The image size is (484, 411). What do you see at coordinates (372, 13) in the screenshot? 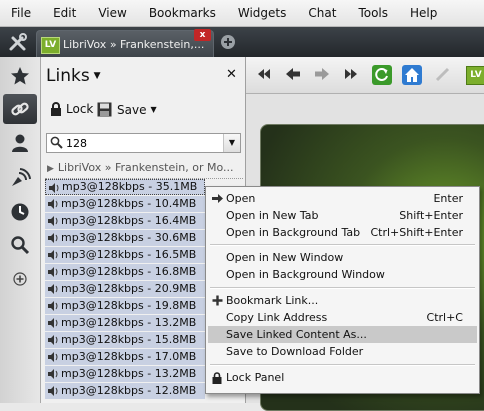
I see `menu-tools: Tools` at bounding box center [372, 13].